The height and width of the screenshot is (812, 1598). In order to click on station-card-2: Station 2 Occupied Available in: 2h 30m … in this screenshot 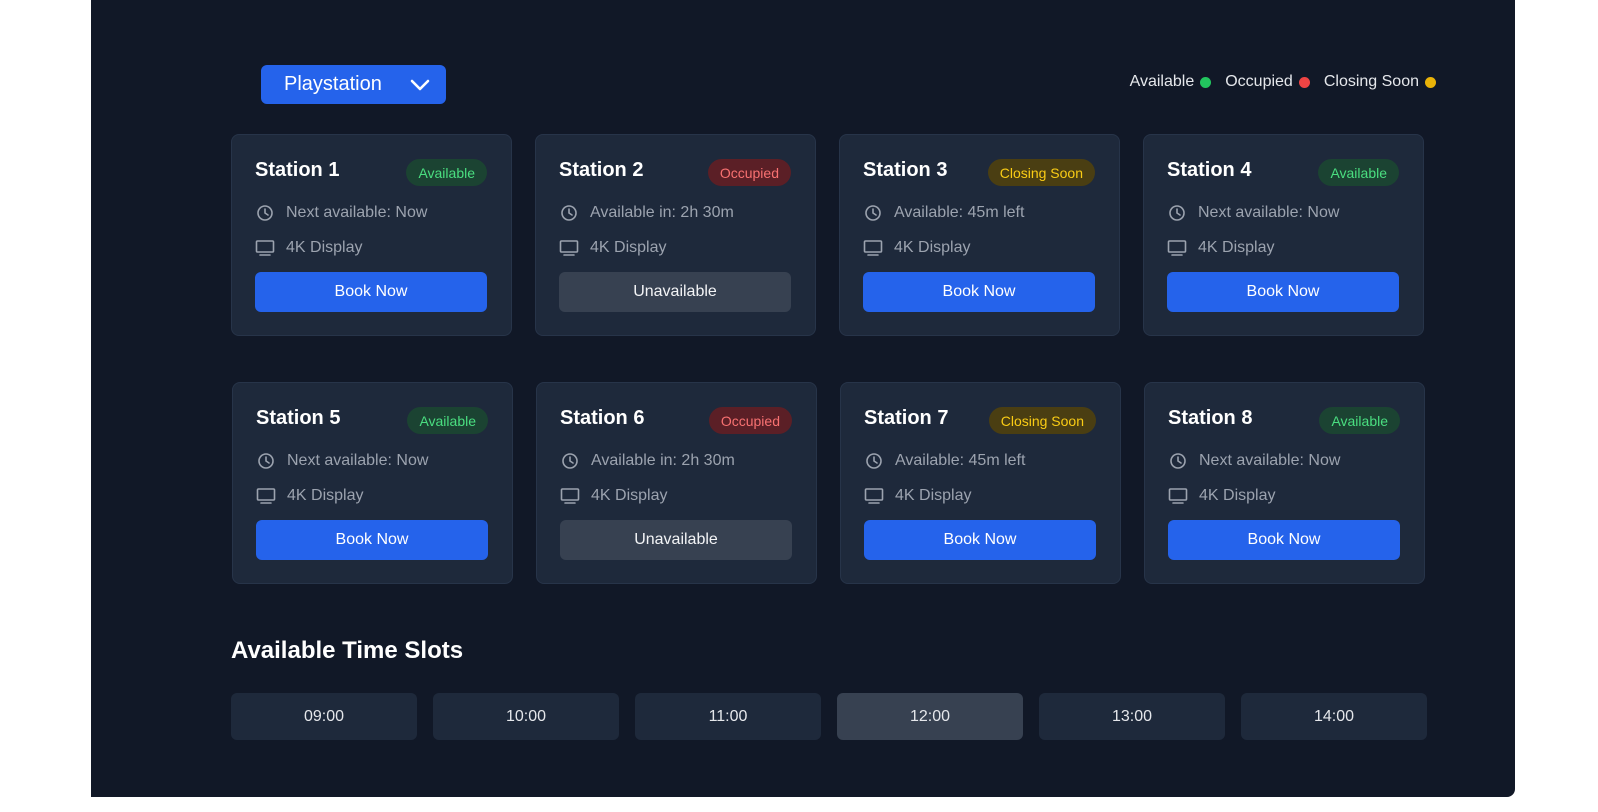, I will do `click(675, 235)`.